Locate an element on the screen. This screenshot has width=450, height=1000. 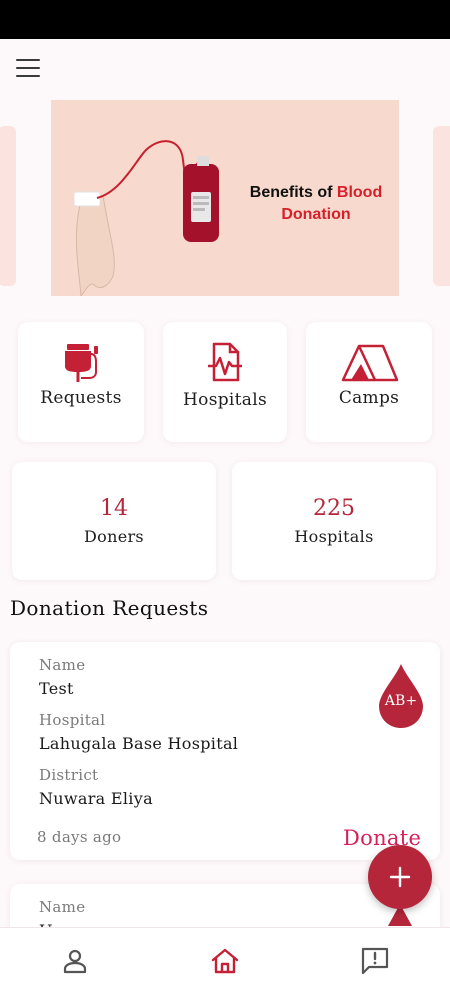
request-time: 8 days ago is located at coordinates (79, 837).